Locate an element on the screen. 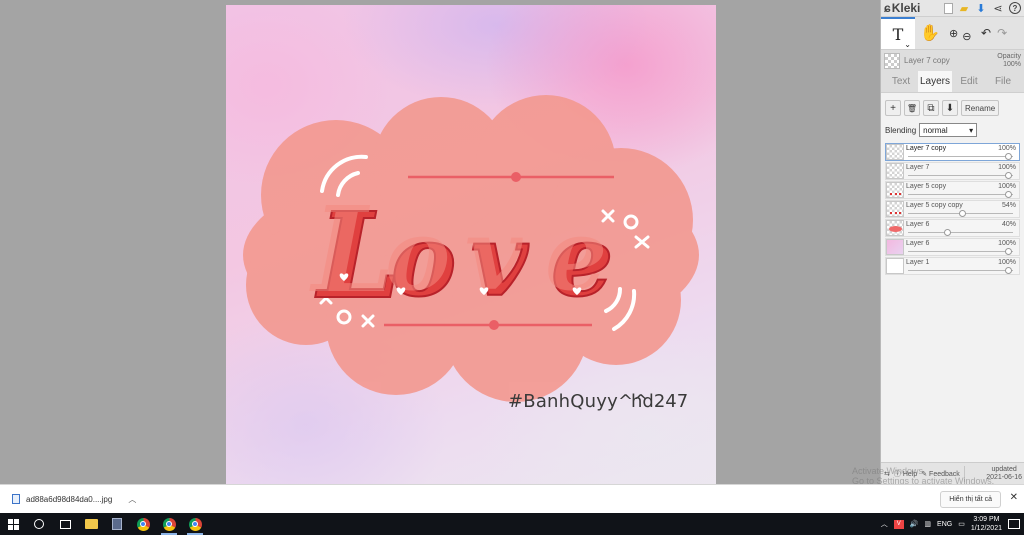 Image resolution: width=1024 pixels, height=535 pixels. svg-text: e is located at coordinates (576, 255).